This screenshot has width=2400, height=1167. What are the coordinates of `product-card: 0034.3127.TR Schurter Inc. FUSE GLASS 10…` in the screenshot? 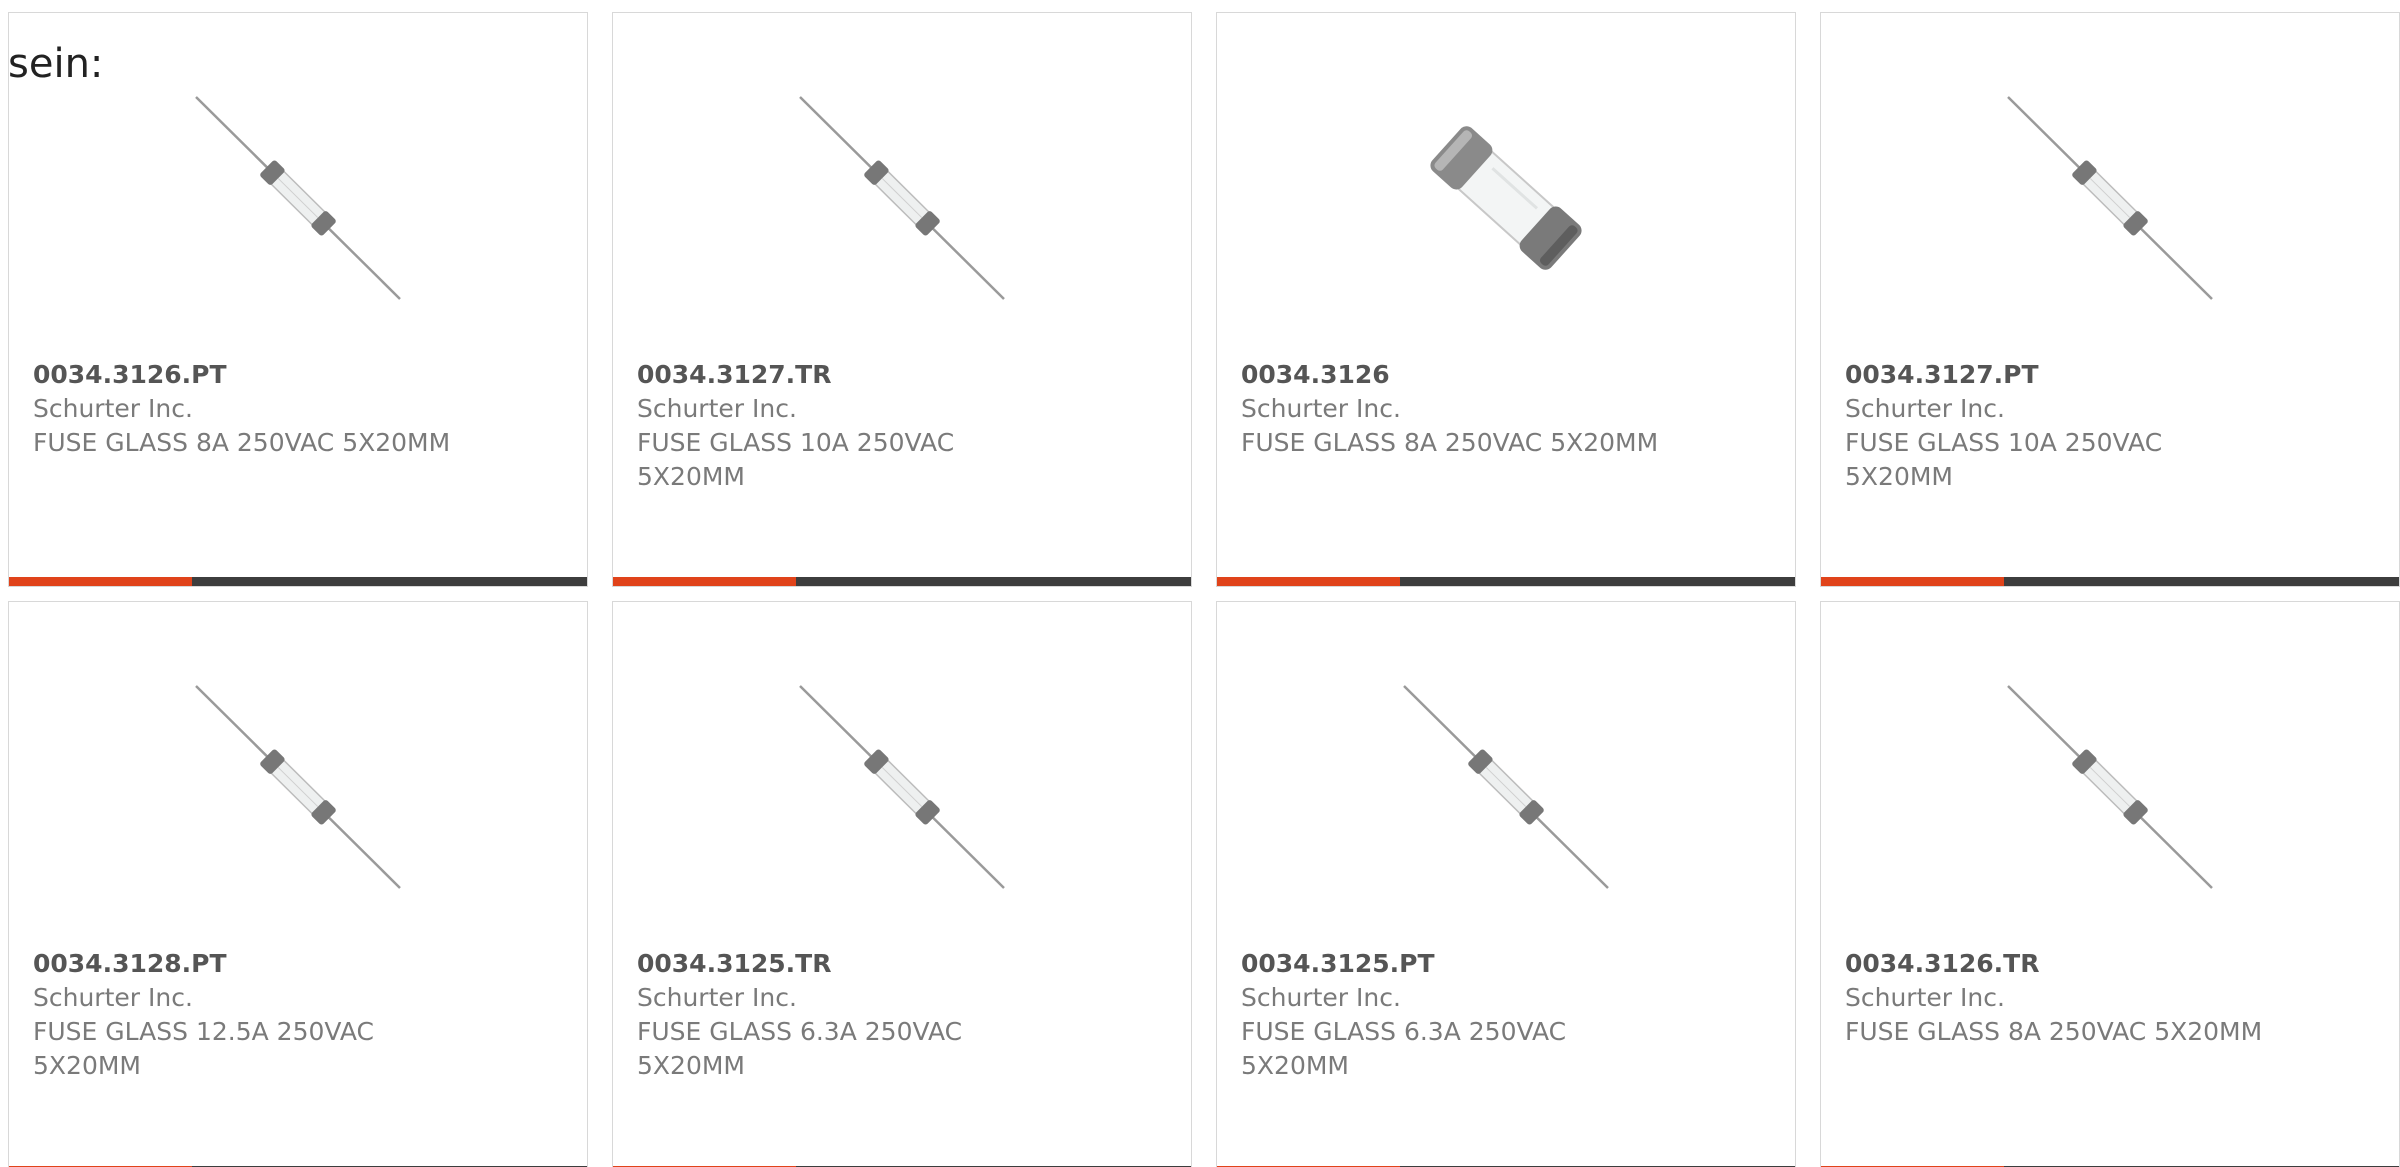 It's located at (902, 299).